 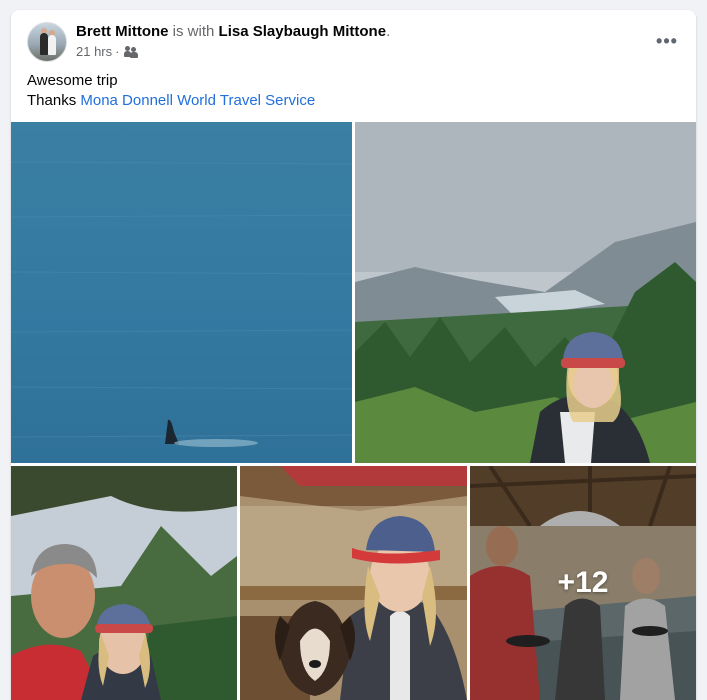 I want to click on more-photos-overlay: +12, so click(x=583, y=583).